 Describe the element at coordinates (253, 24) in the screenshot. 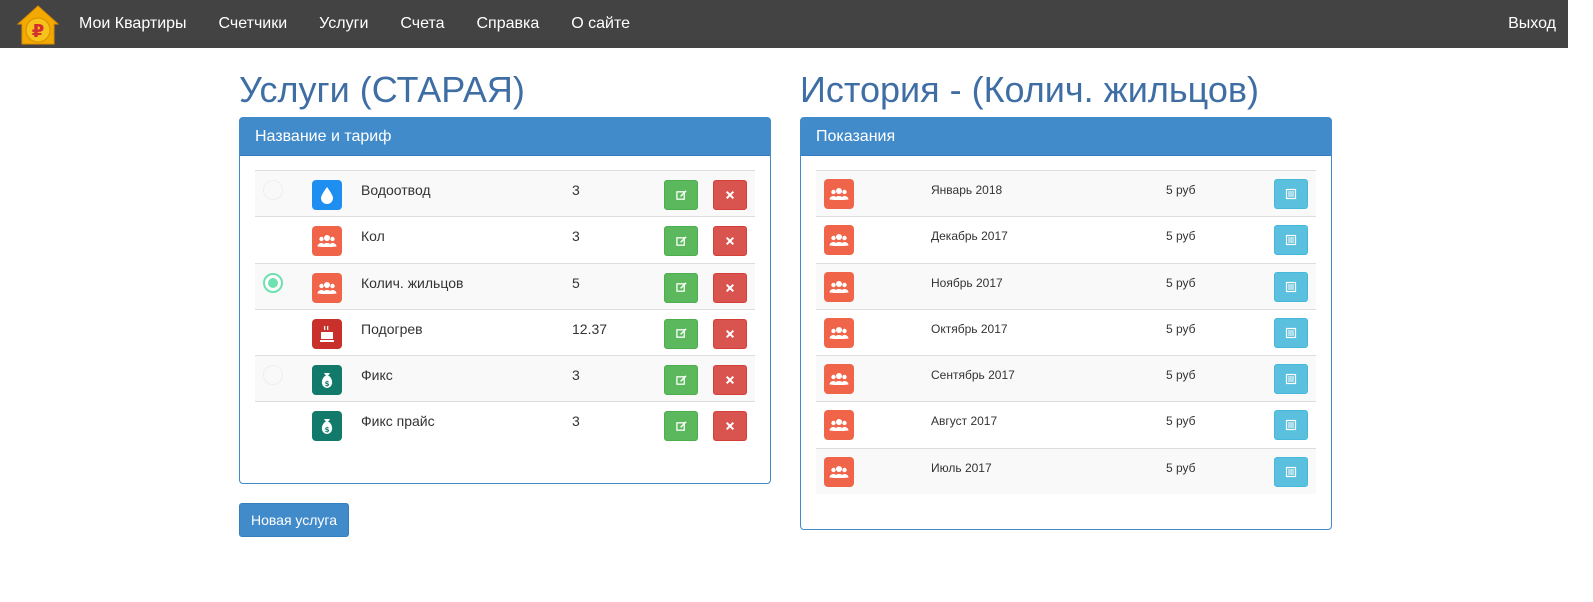

I see `nav-meters: Счетчики` at that location.